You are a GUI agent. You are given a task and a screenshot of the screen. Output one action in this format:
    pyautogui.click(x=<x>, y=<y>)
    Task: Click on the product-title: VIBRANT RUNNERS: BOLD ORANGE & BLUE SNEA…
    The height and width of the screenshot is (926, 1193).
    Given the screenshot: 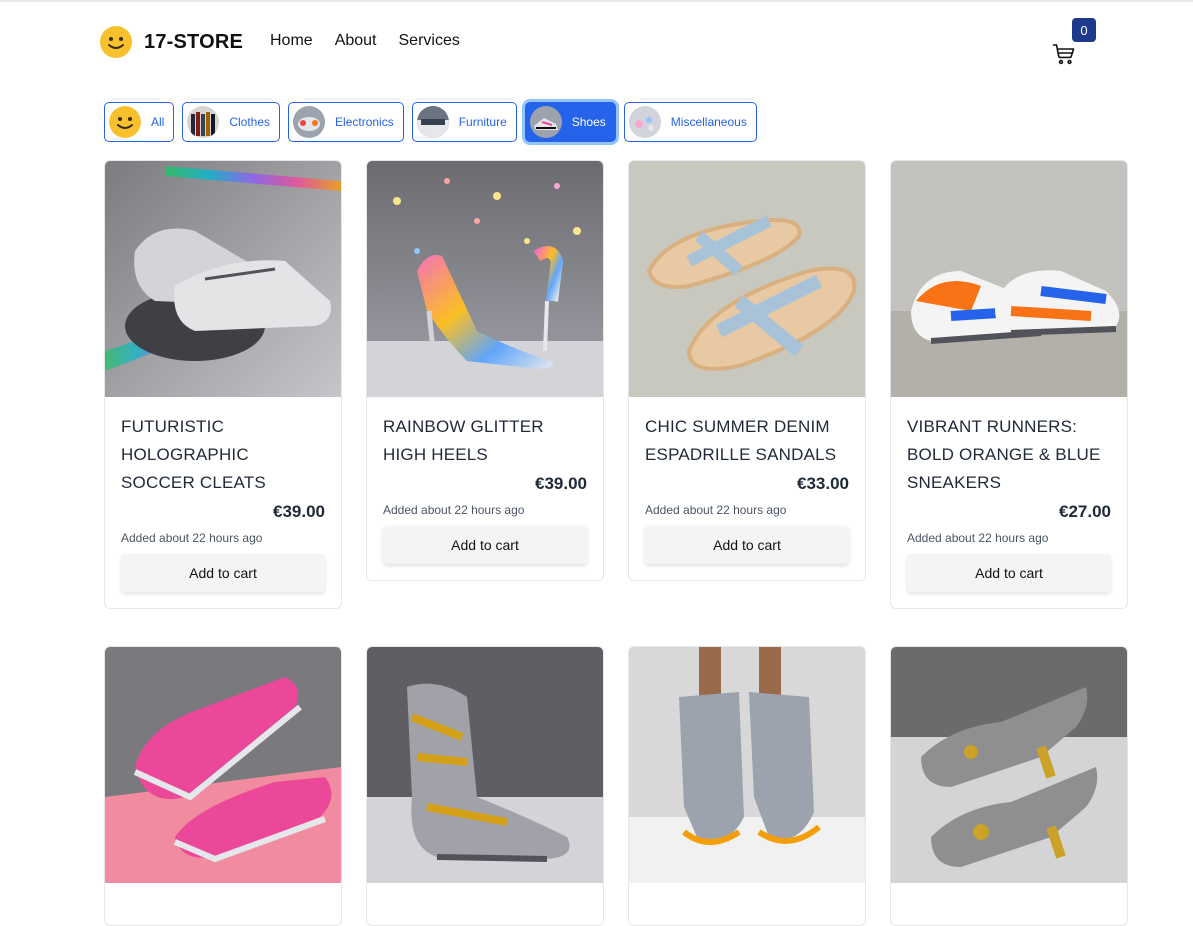 What is the action you would take?
    pyautogui.click(x=1009, y=455)
    